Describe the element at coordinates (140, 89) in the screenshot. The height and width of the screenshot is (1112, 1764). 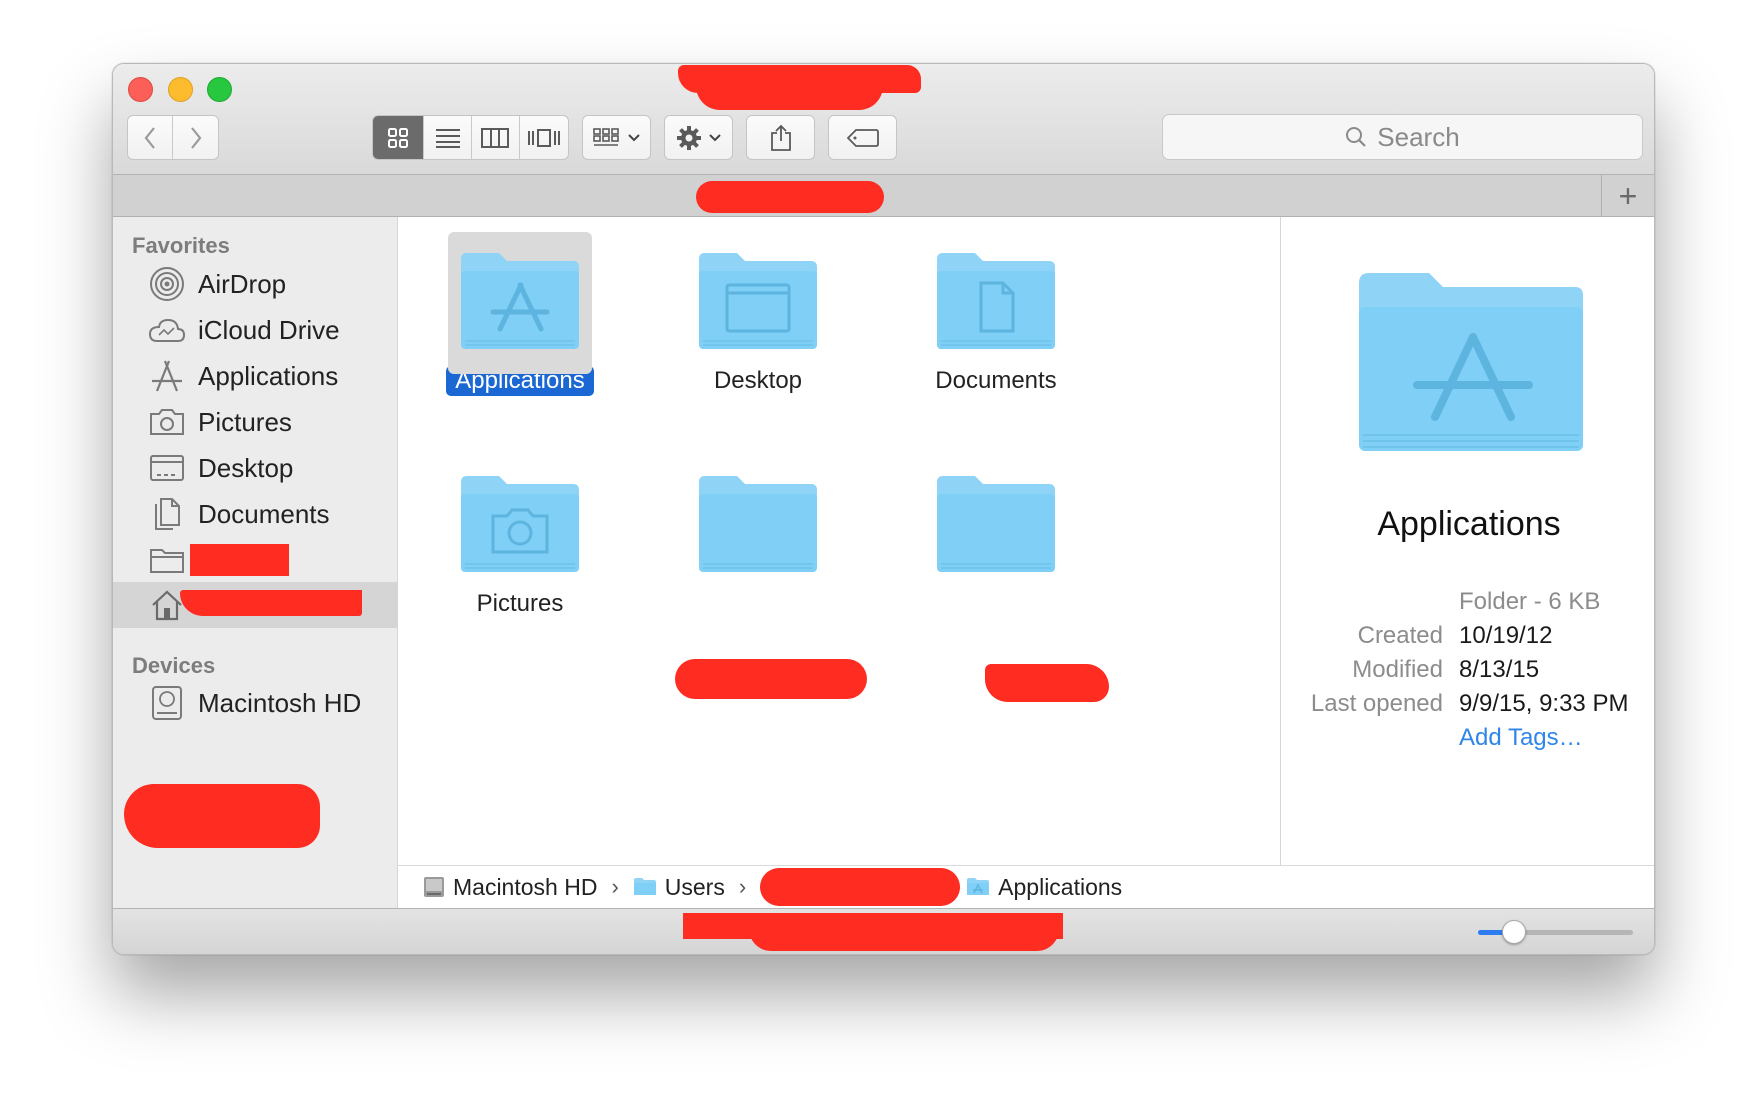
I see `close-window-button` at that location.